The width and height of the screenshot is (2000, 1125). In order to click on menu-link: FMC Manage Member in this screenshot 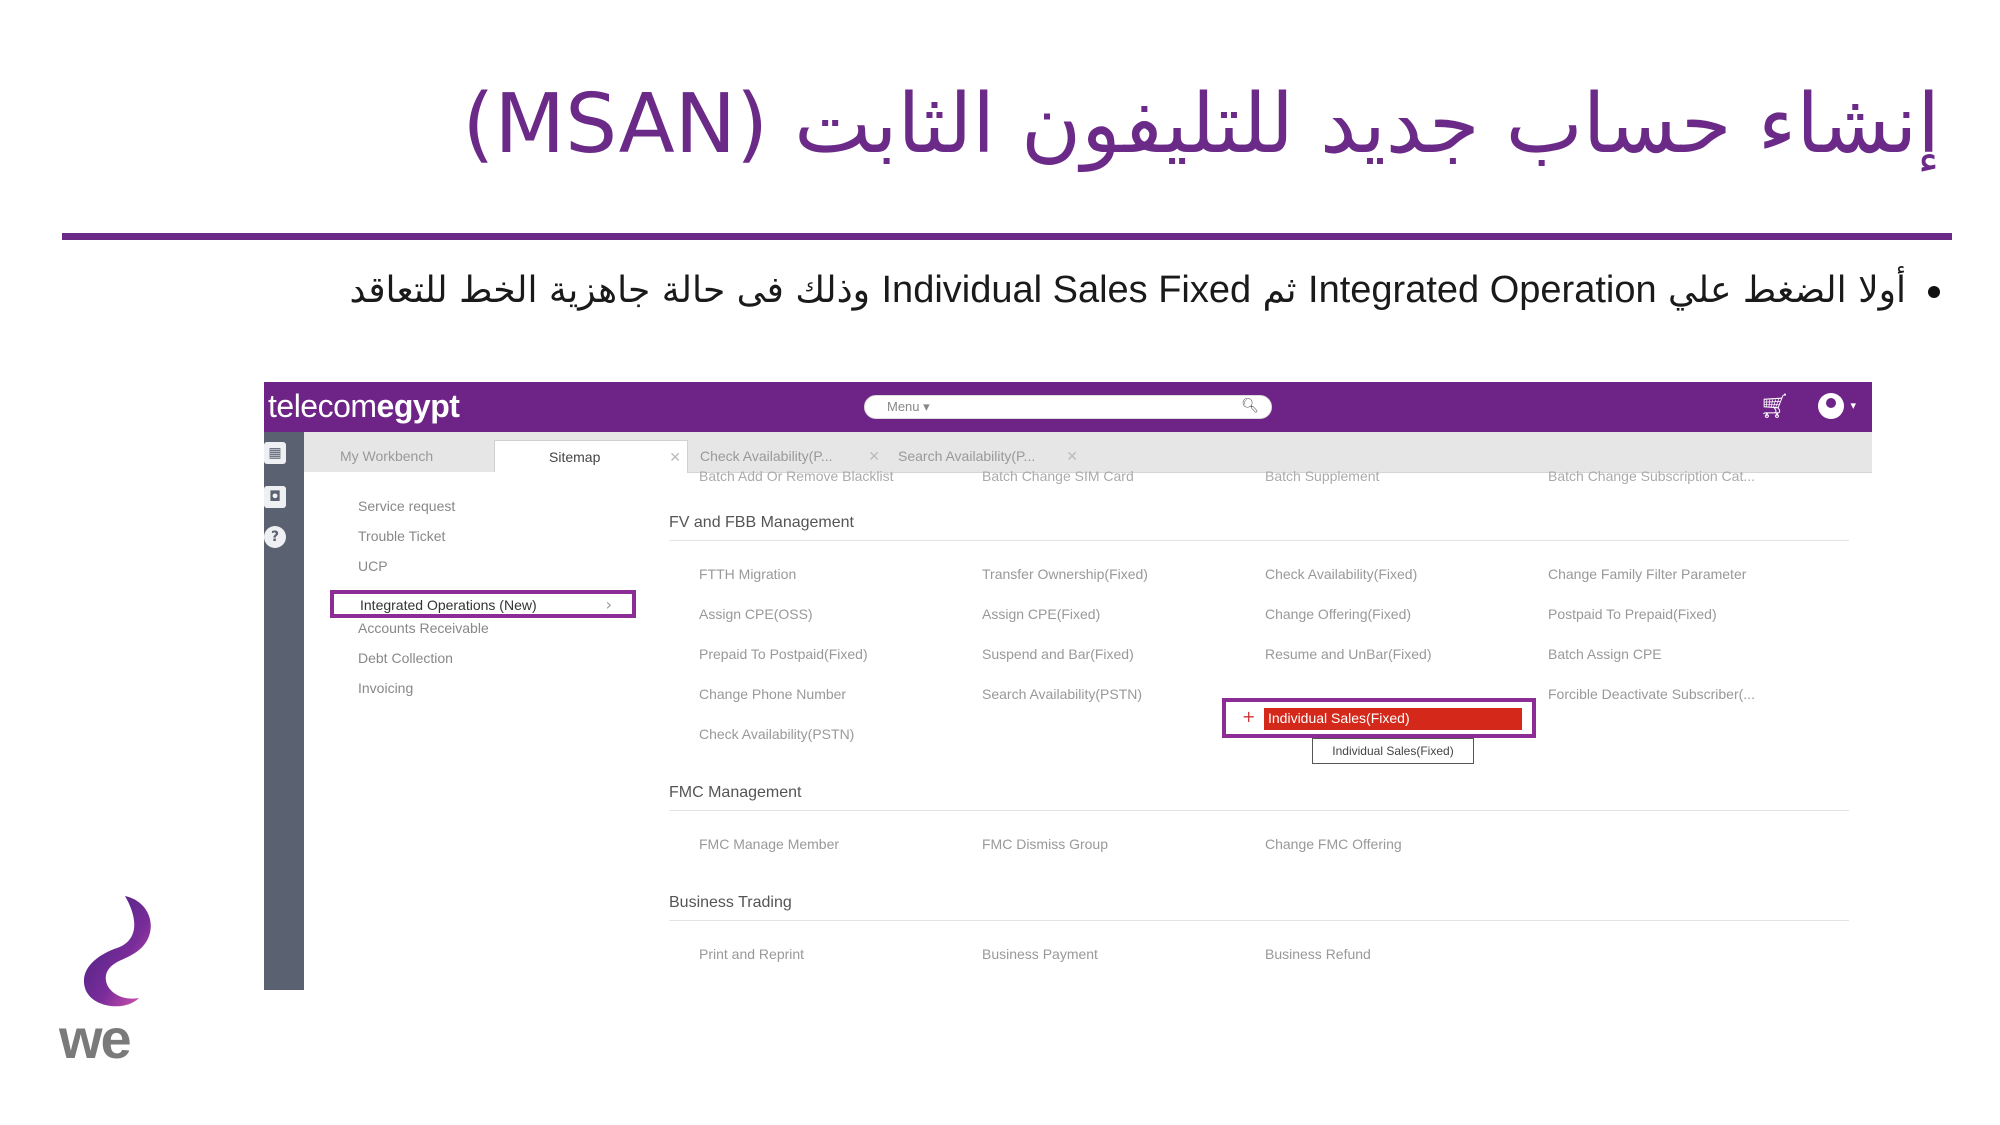, I will do `click(769, 844)`.